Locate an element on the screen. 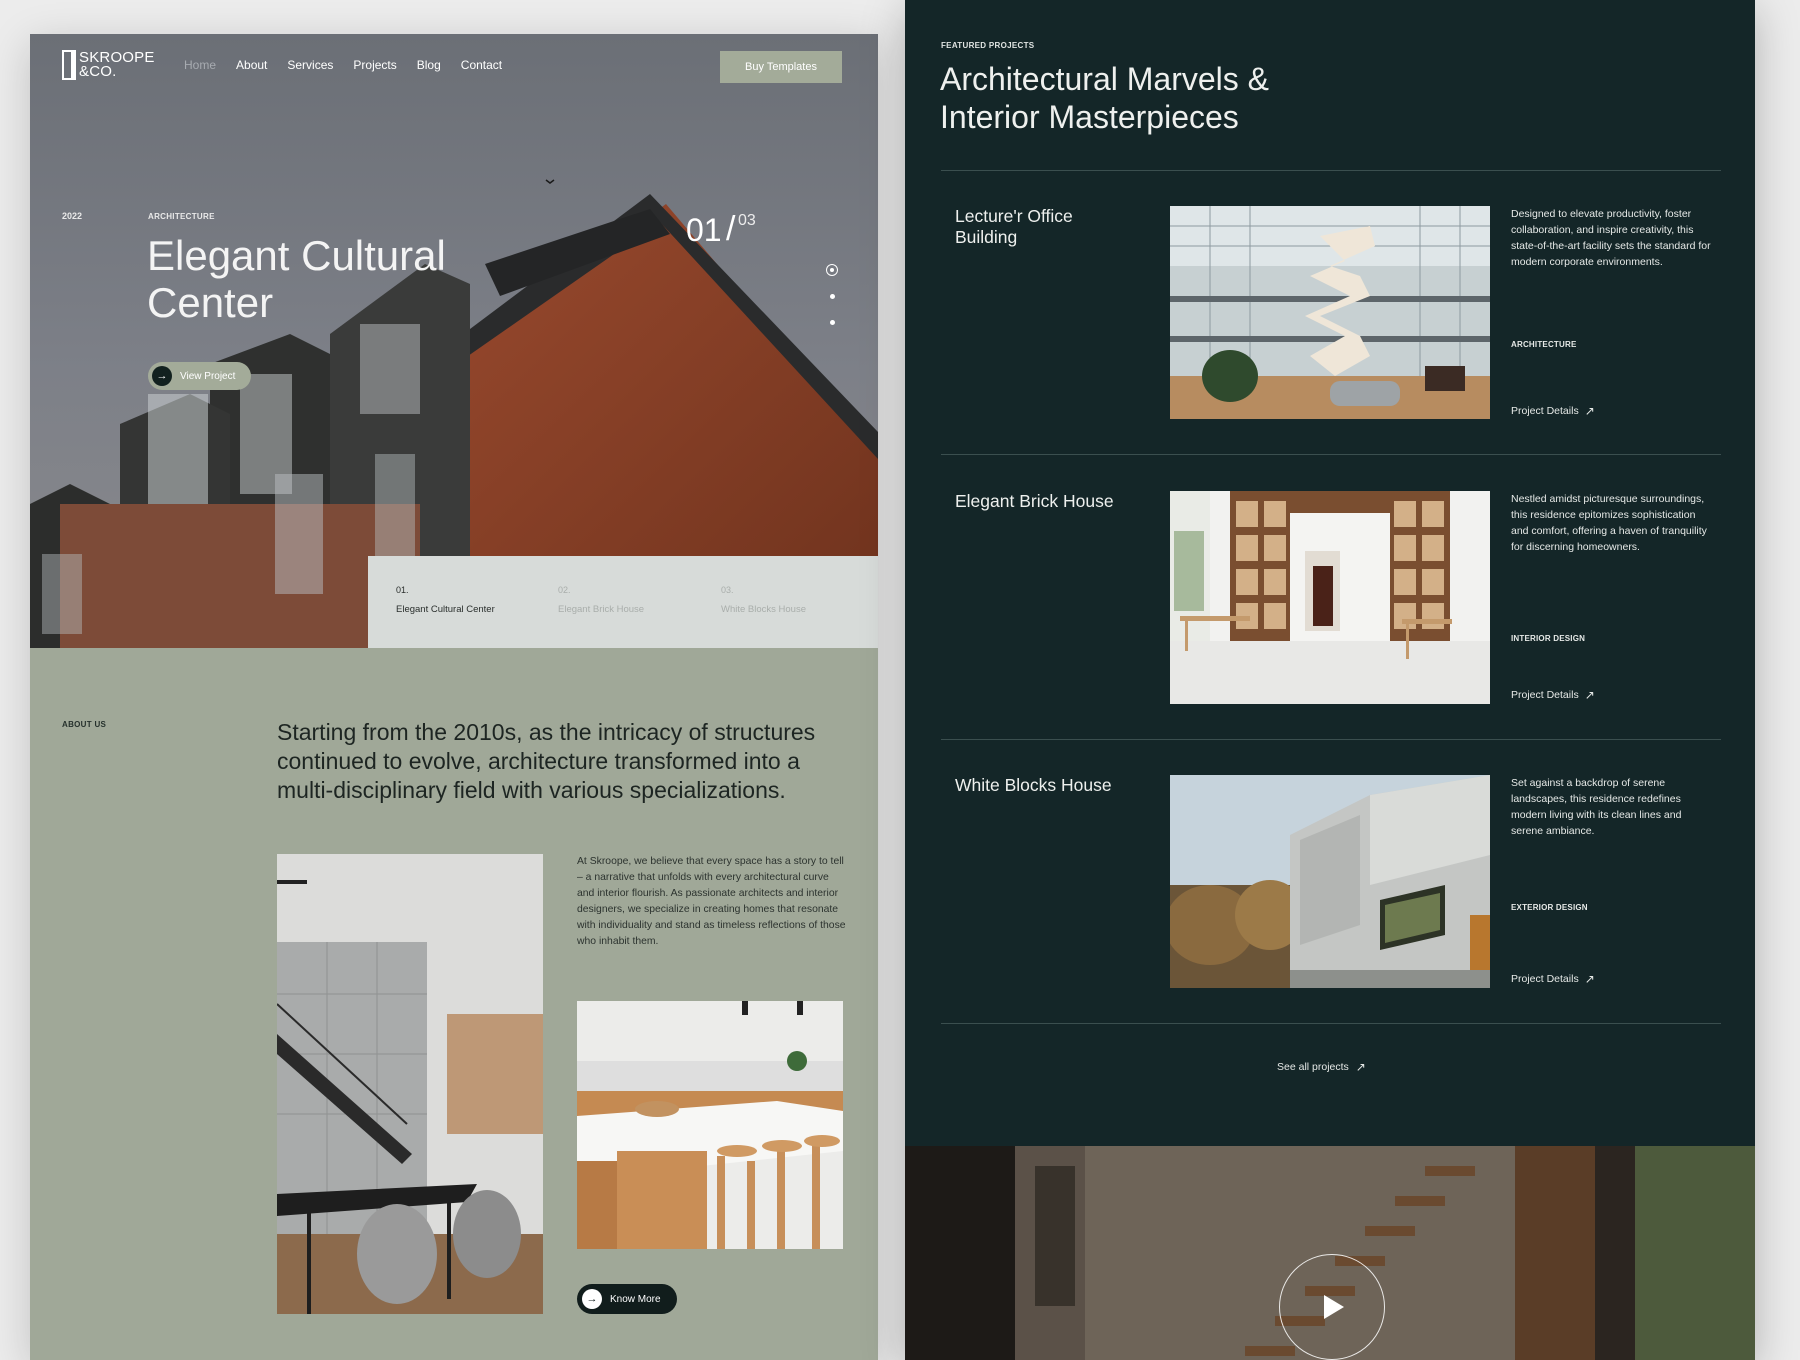 The width and height of the screenshot is (1800, 1360). play-icon is located at coordinates (1332, 1307).